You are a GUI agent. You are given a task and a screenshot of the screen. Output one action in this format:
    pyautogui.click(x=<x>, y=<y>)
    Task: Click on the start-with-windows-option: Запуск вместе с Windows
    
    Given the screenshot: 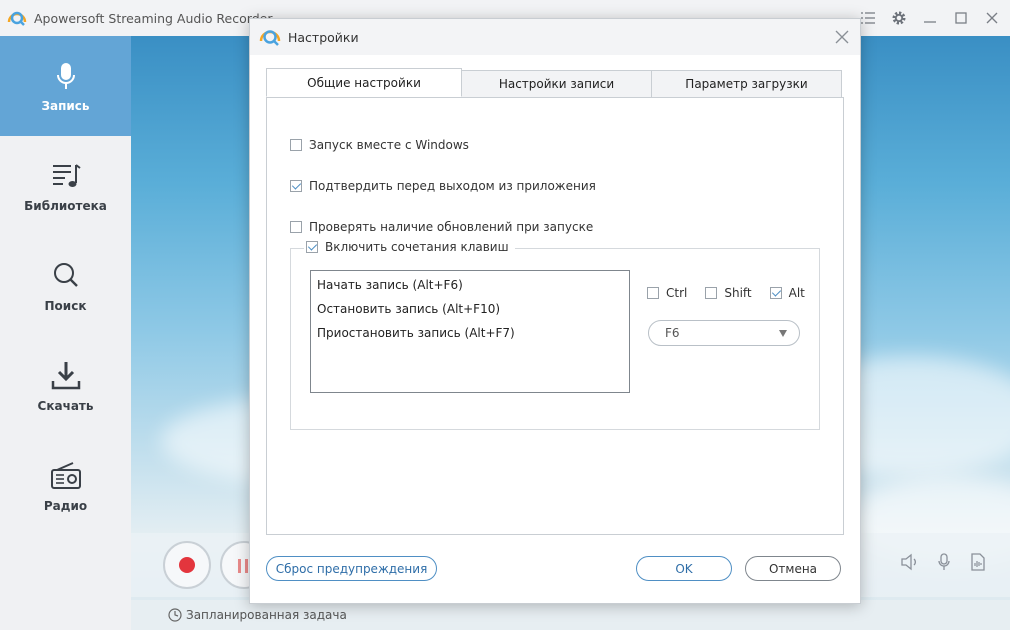 What is the action you would take?
    pyautogui.click(x=379, y=145)
    